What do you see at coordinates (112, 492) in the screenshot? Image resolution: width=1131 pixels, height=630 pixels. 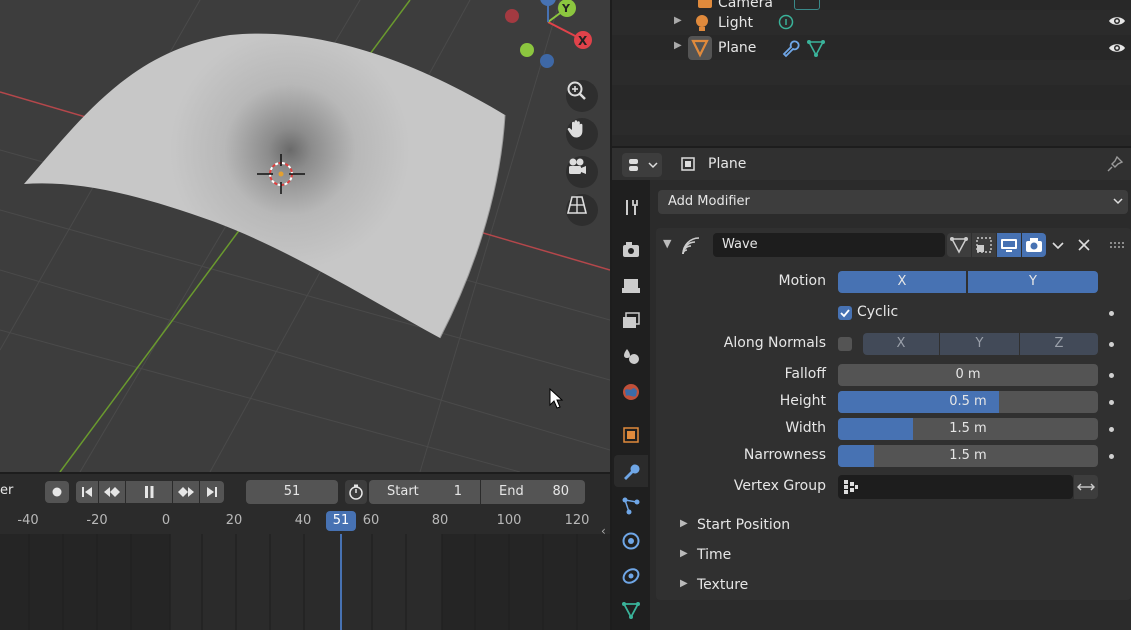 I see `prev-keyframe-icon` at bounding box center [112, 492].